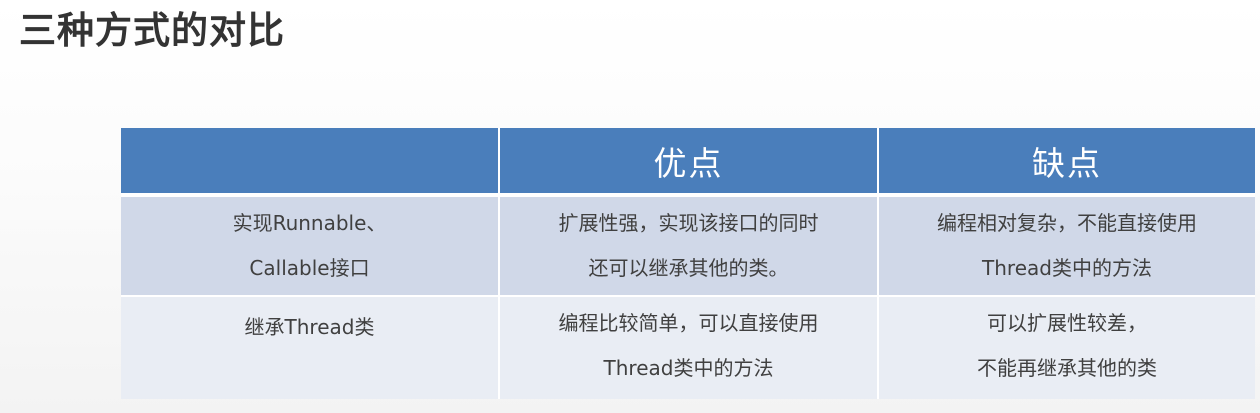 The height and width of the screenshot is (413, 1260). Describe the element at coordinates (152, 30) in the screenshot. I see `slide-title: 三种方式的对比` at that location.